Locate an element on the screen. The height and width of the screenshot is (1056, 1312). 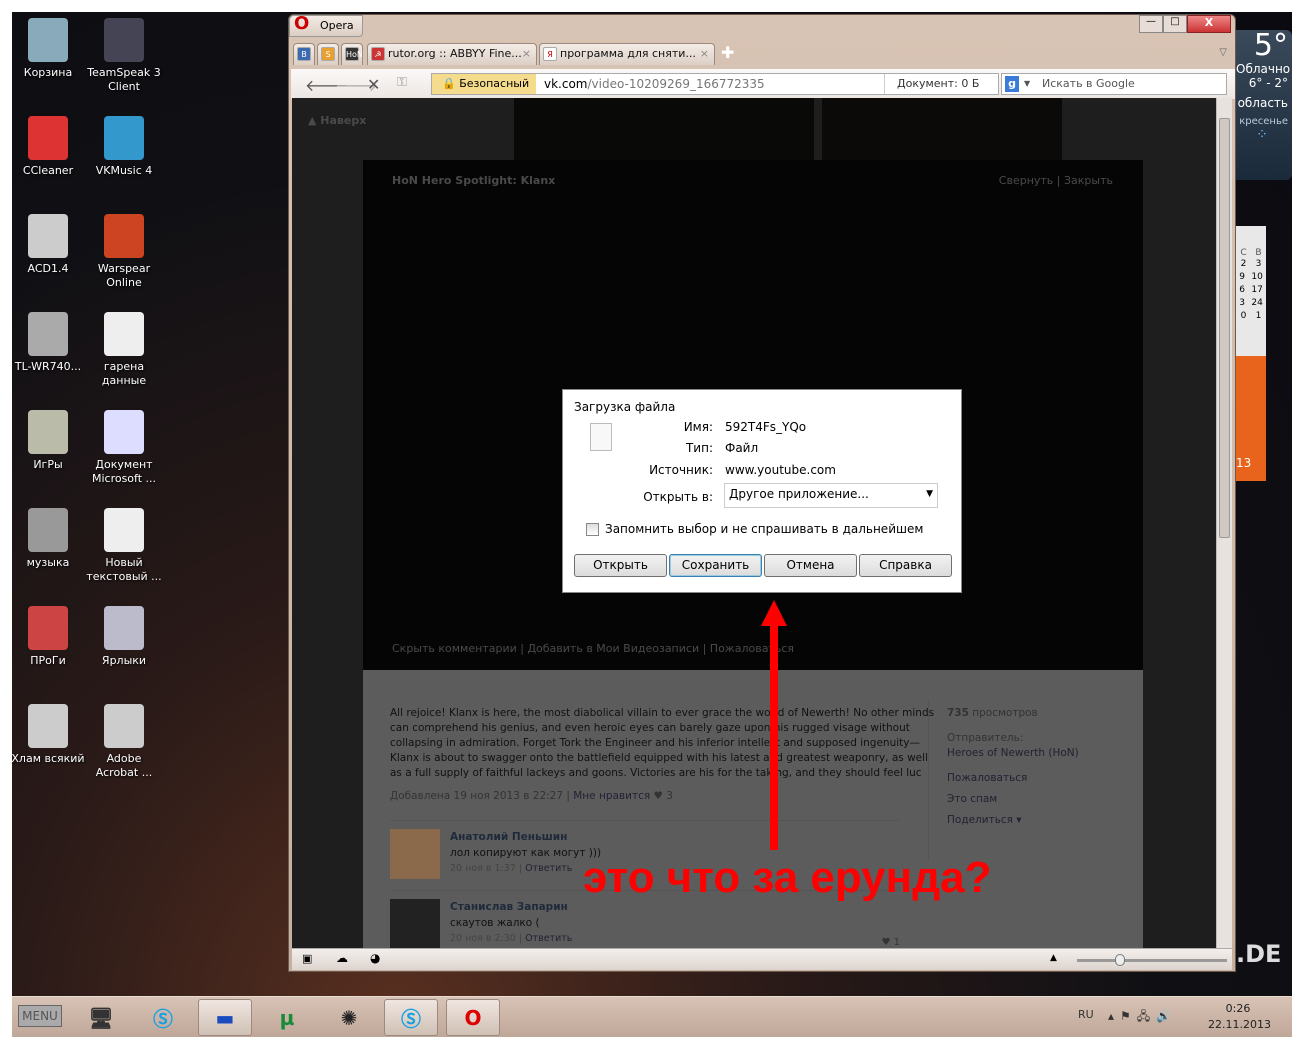
minimize-video-link: Свернуть is located at coordinates (1026, 180).